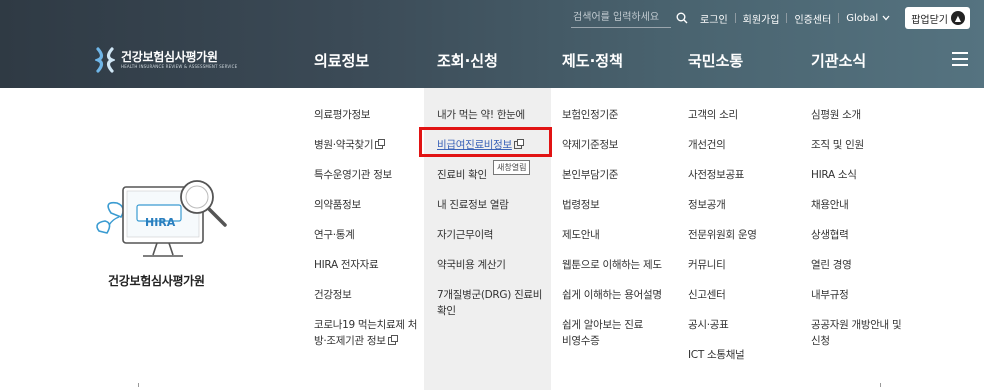 Image resolution: width=984 pixels, height=390 pixels. Describe the element at coordinates (612, 242) in the screenshot. I see `menu-item: 제도안내` at that location.